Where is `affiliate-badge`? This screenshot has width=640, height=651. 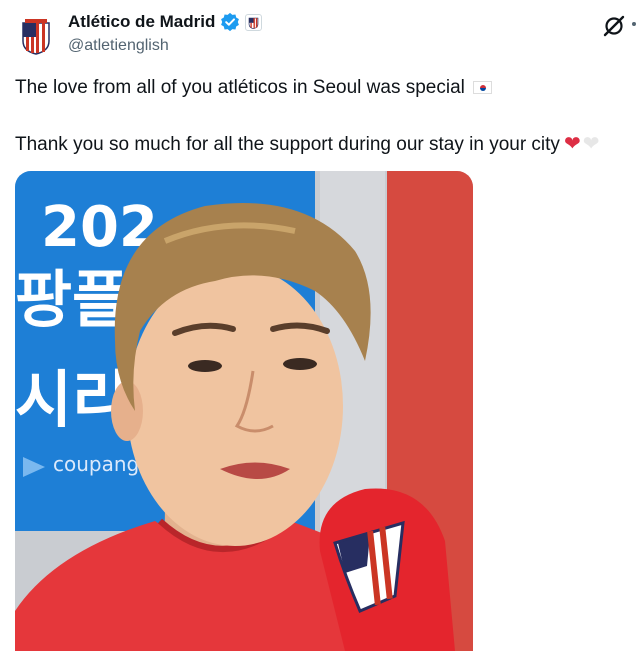 affiliate-badge is located at coordinates (254, 22).